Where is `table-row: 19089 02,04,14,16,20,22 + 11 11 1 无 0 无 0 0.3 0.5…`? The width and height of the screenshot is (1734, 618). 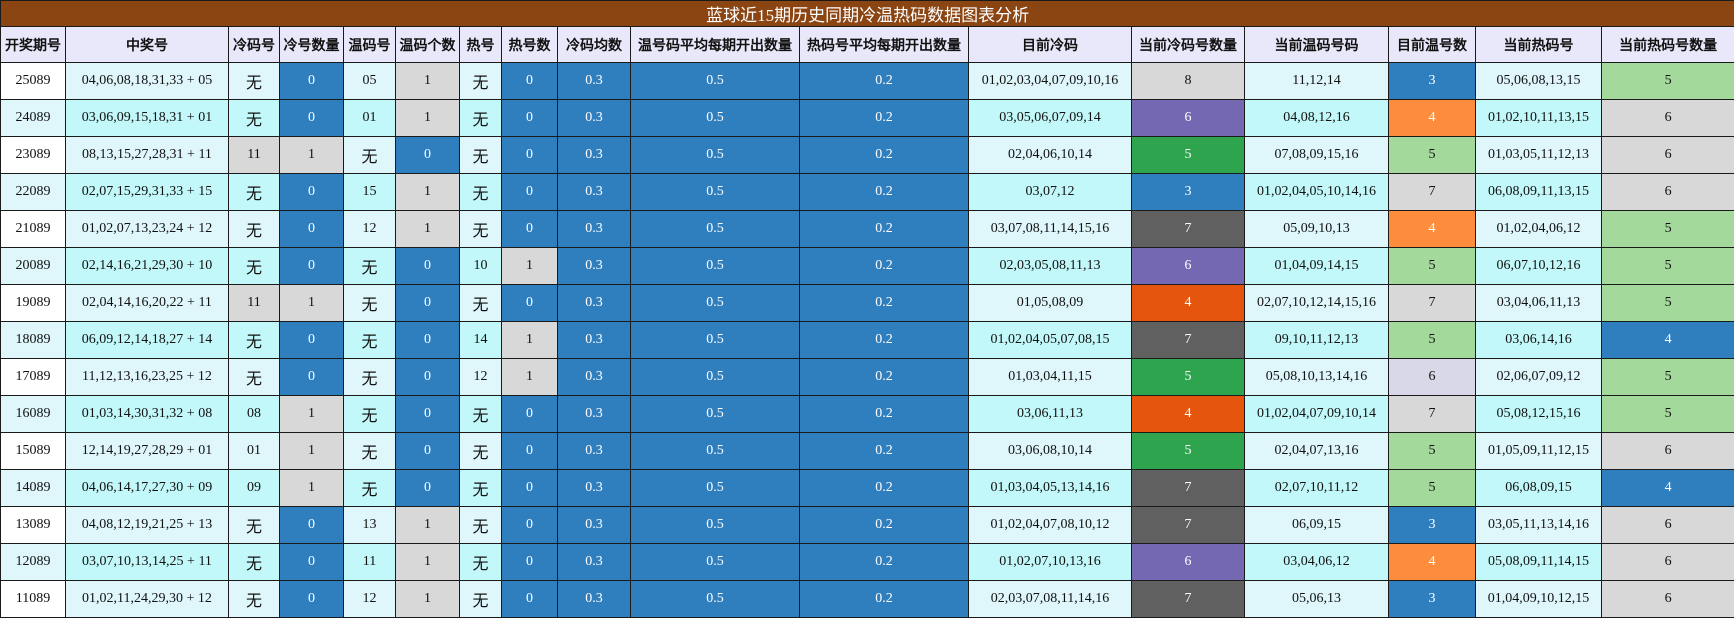
table-row: 19089 02,04,14,16,20,22 + 11 11 1 无 0 无 0 0.3 0.5… is located at coordinates (867, 303).